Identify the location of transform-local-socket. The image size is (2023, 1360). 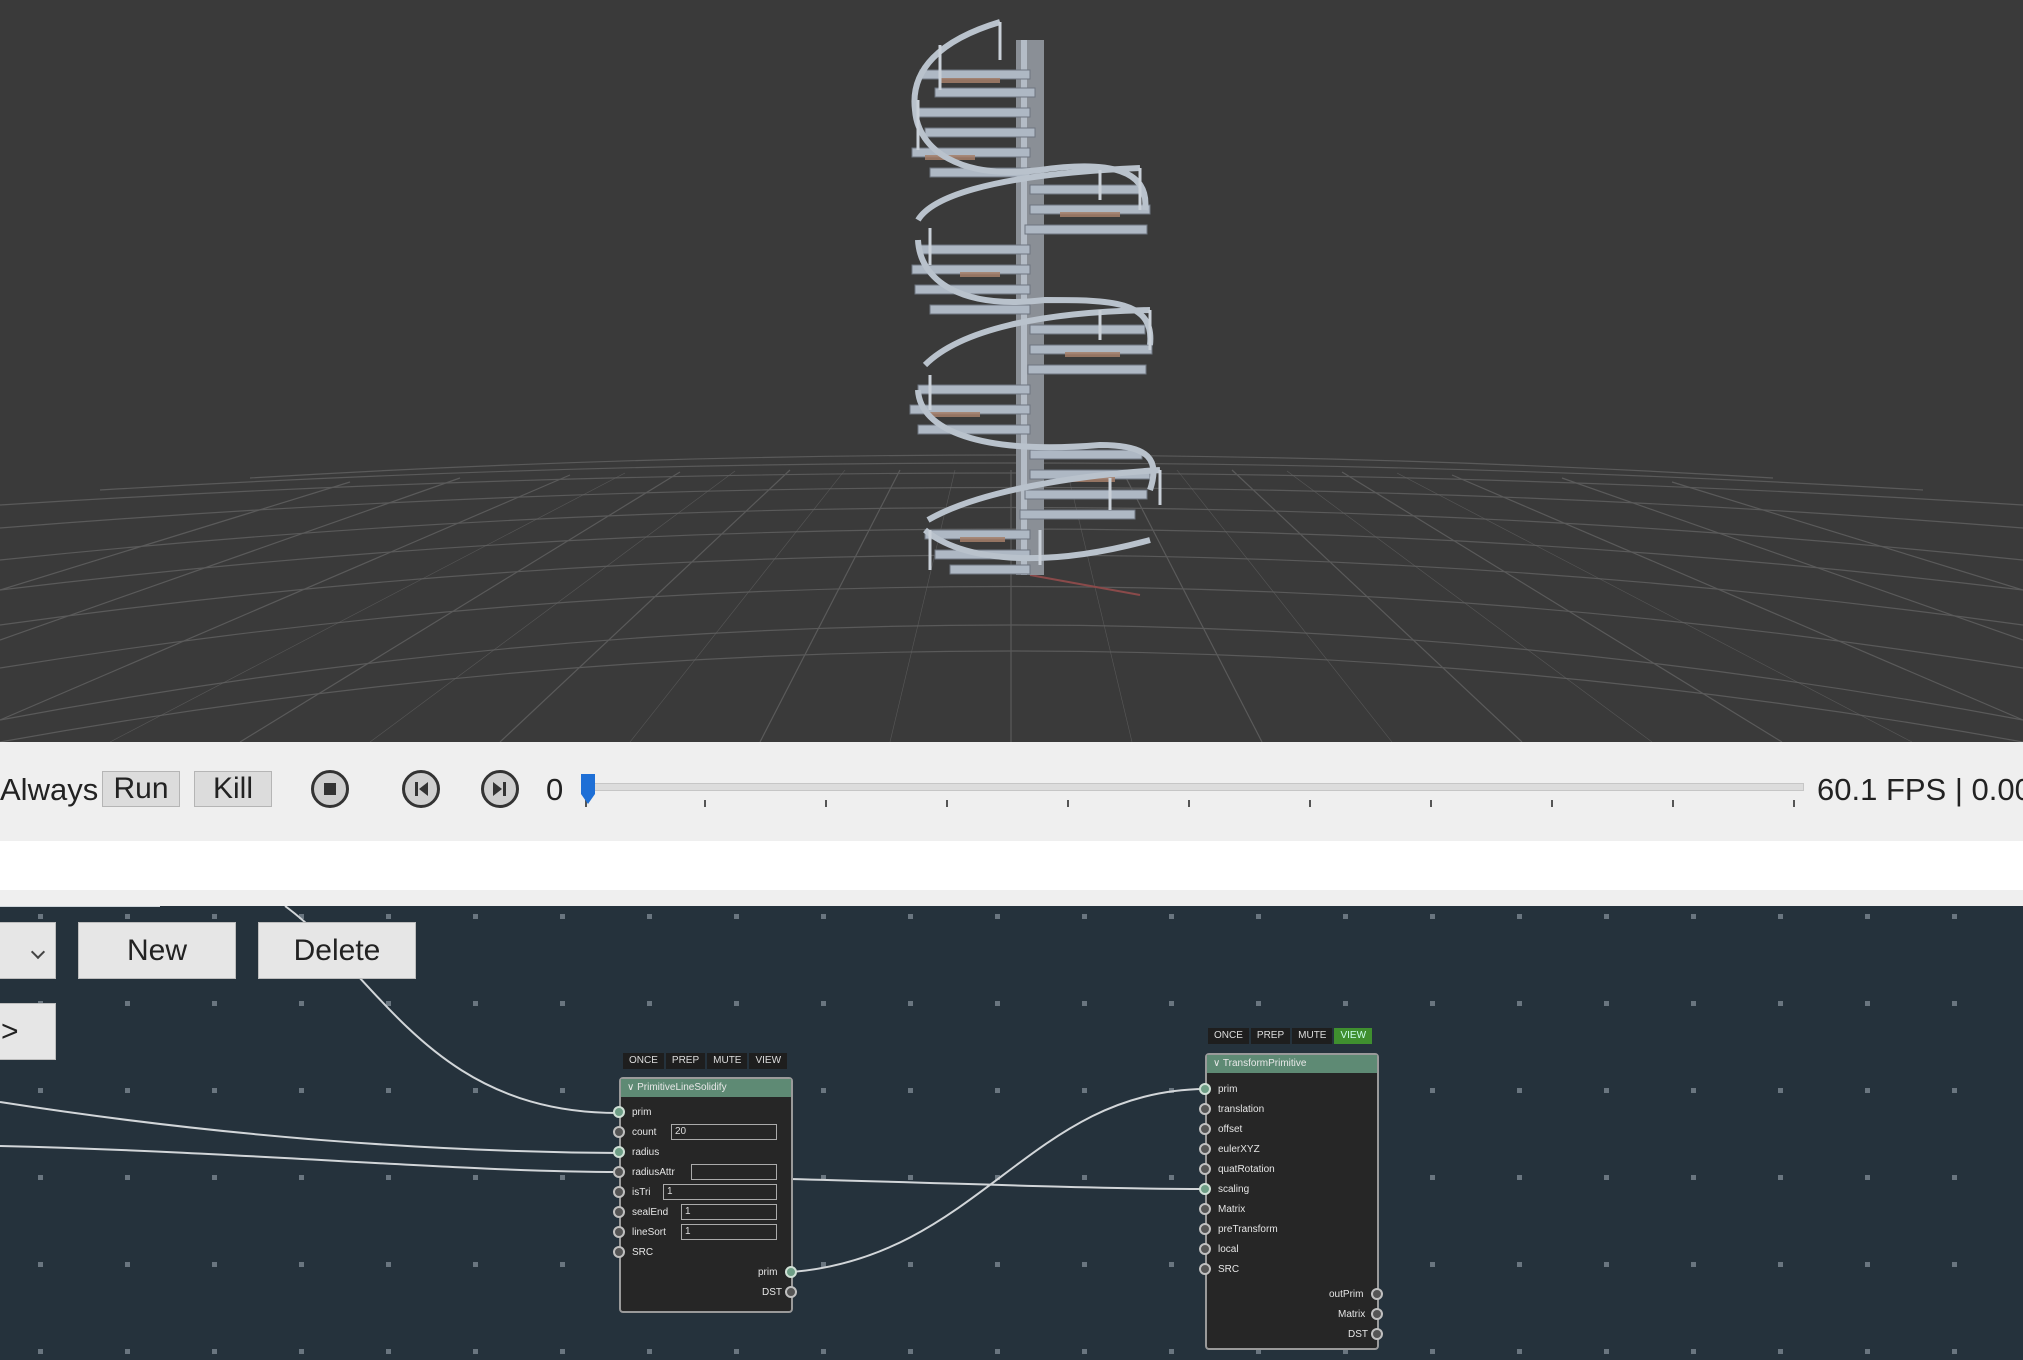
(1205, 1249).